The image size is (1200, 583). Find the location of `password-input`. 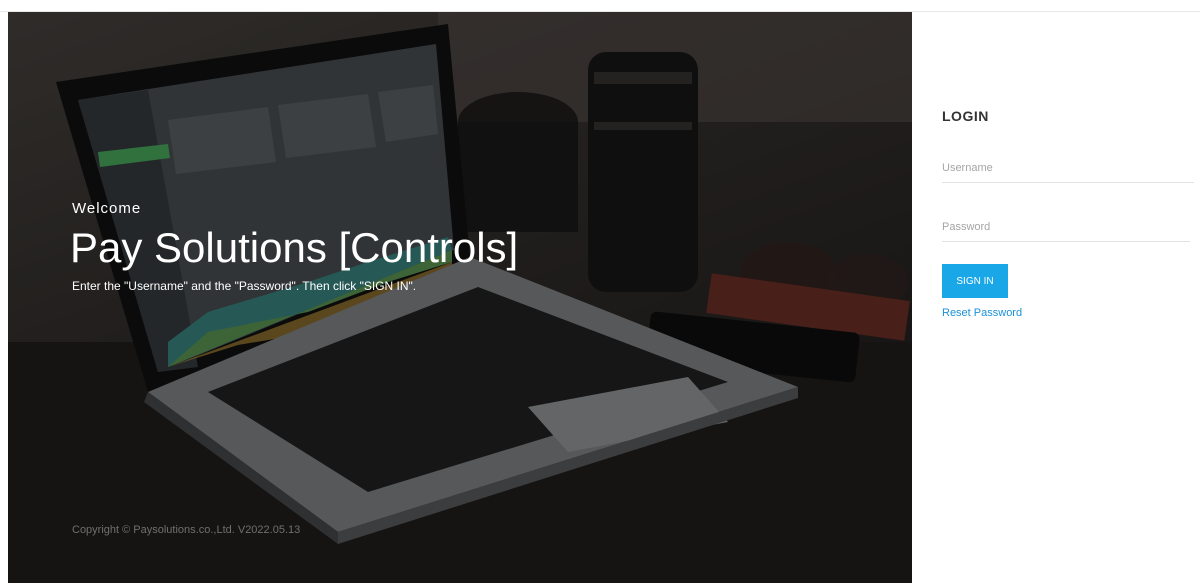

password-input is located at coordinates (1066, 227).